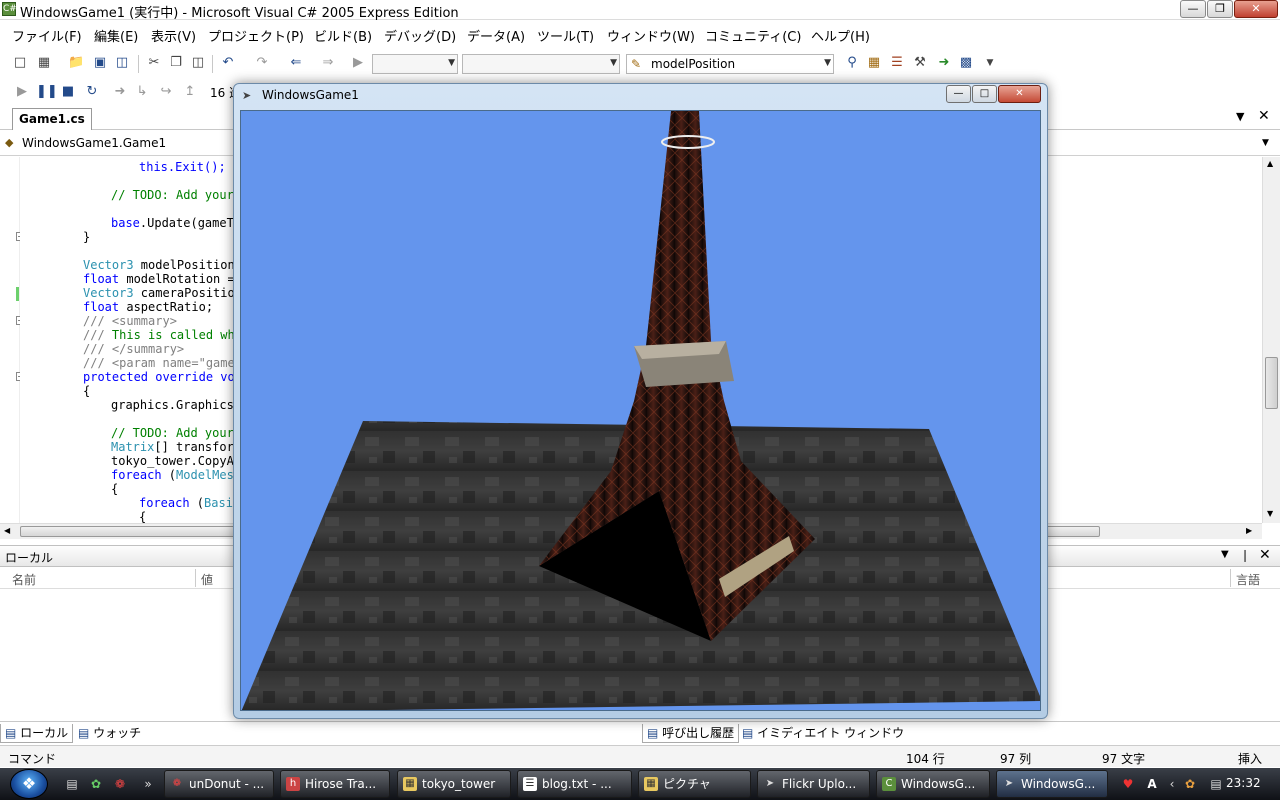  I want to click on cut-icon: ✂, so click(154, 63).